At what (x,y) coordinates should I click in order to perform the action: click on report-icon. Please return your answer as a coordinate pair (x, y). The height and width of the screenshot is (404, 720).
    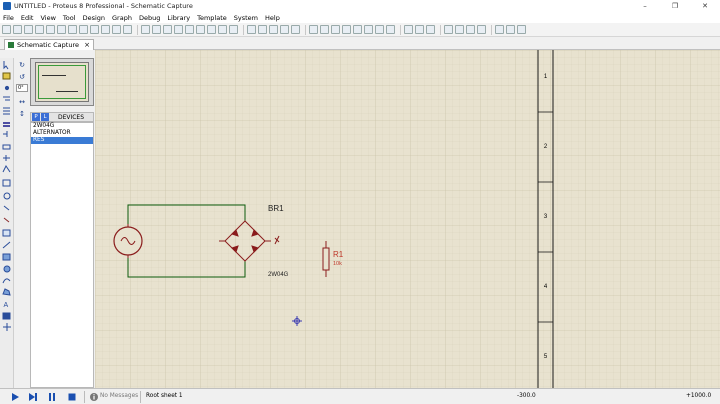
    Looking at the image, I should click on (521, 29).